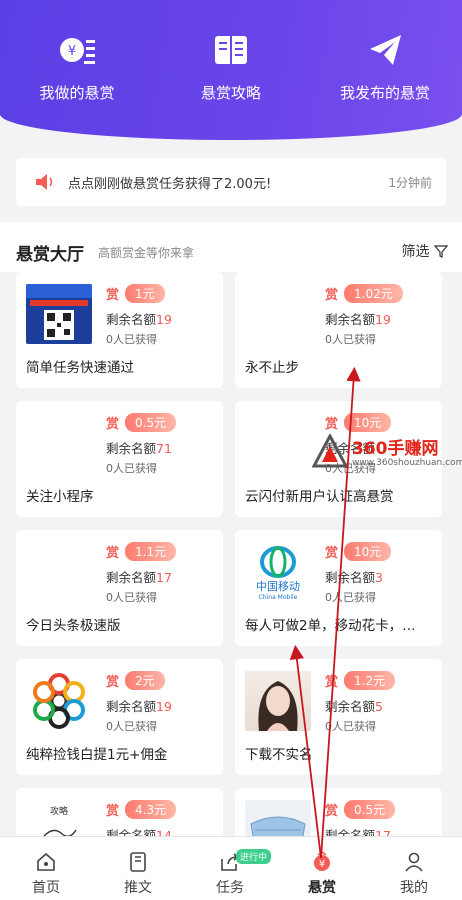  Describe the element at coordinates (139, 448) in the screenshot. I see `remaining-slots: 剩余名额71` at that location.